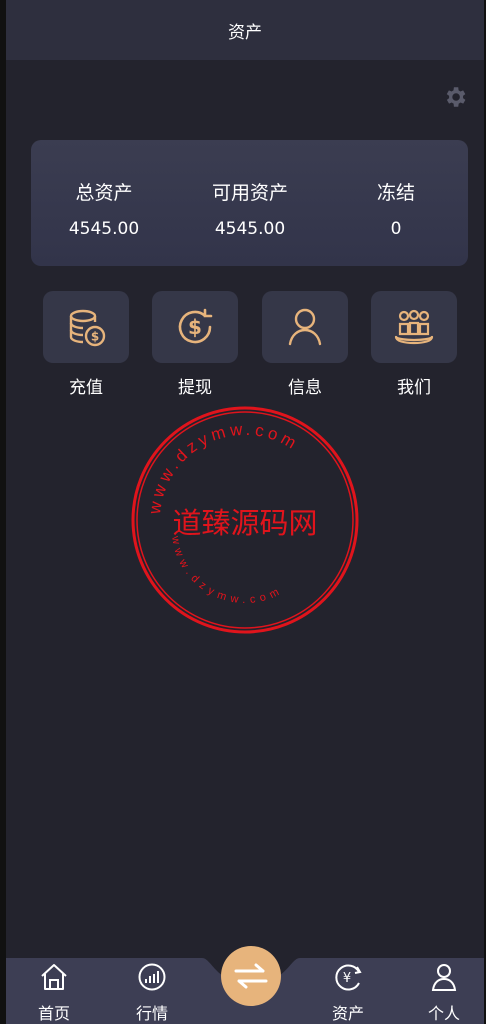  I want to click on asset-summary-card: 总资产 4545.00 可用资产 4545.00 冻结 0, so click(249, 203).